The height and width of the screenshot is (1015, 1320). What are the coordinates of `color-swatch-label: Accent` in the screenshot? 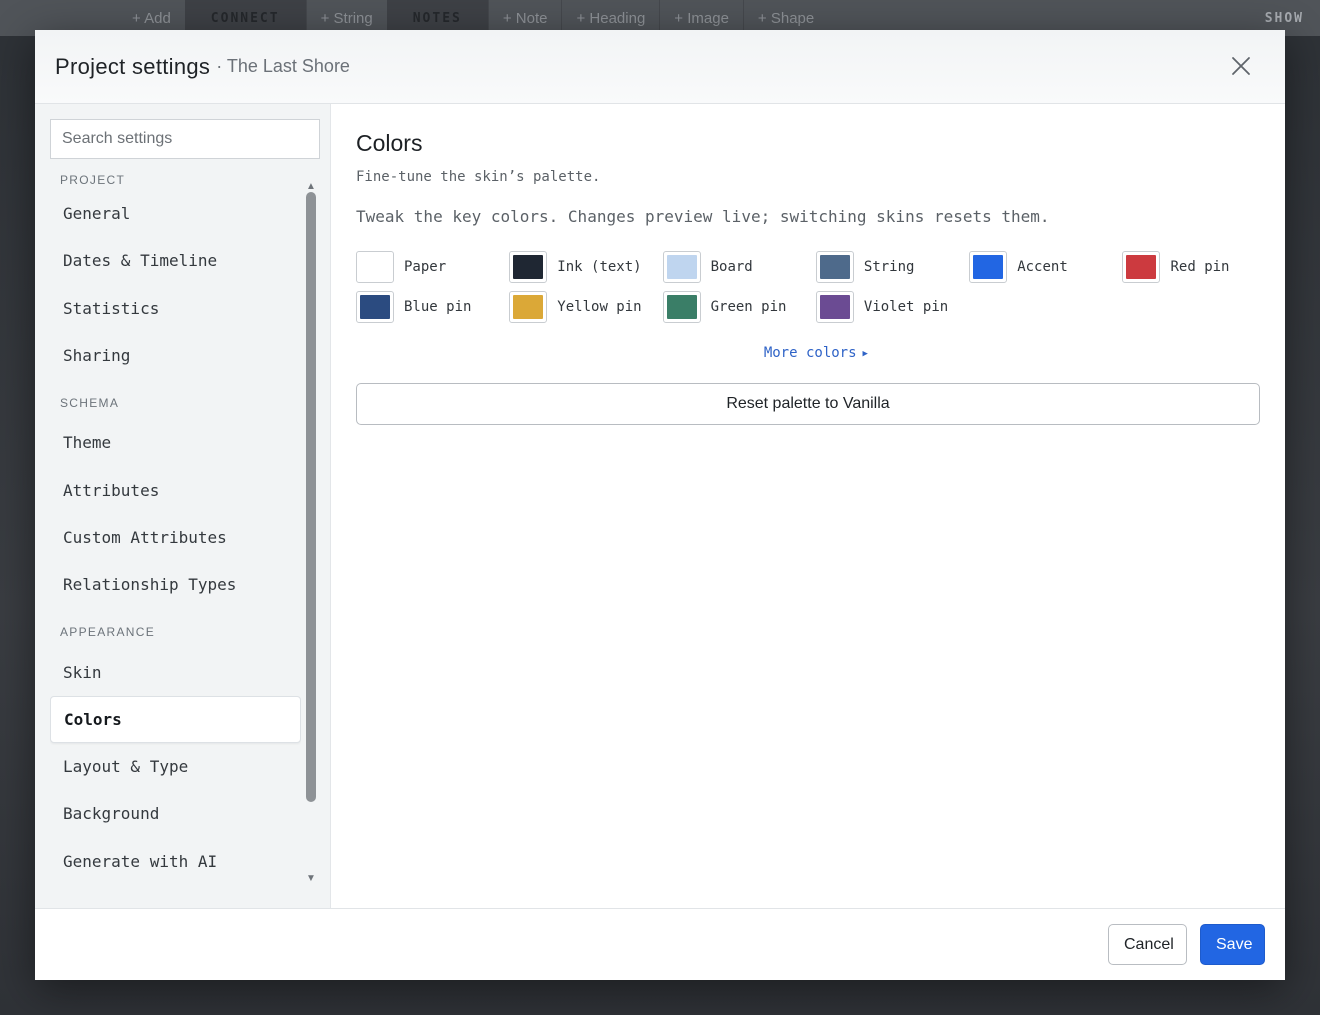 It's located at (1042, 267).